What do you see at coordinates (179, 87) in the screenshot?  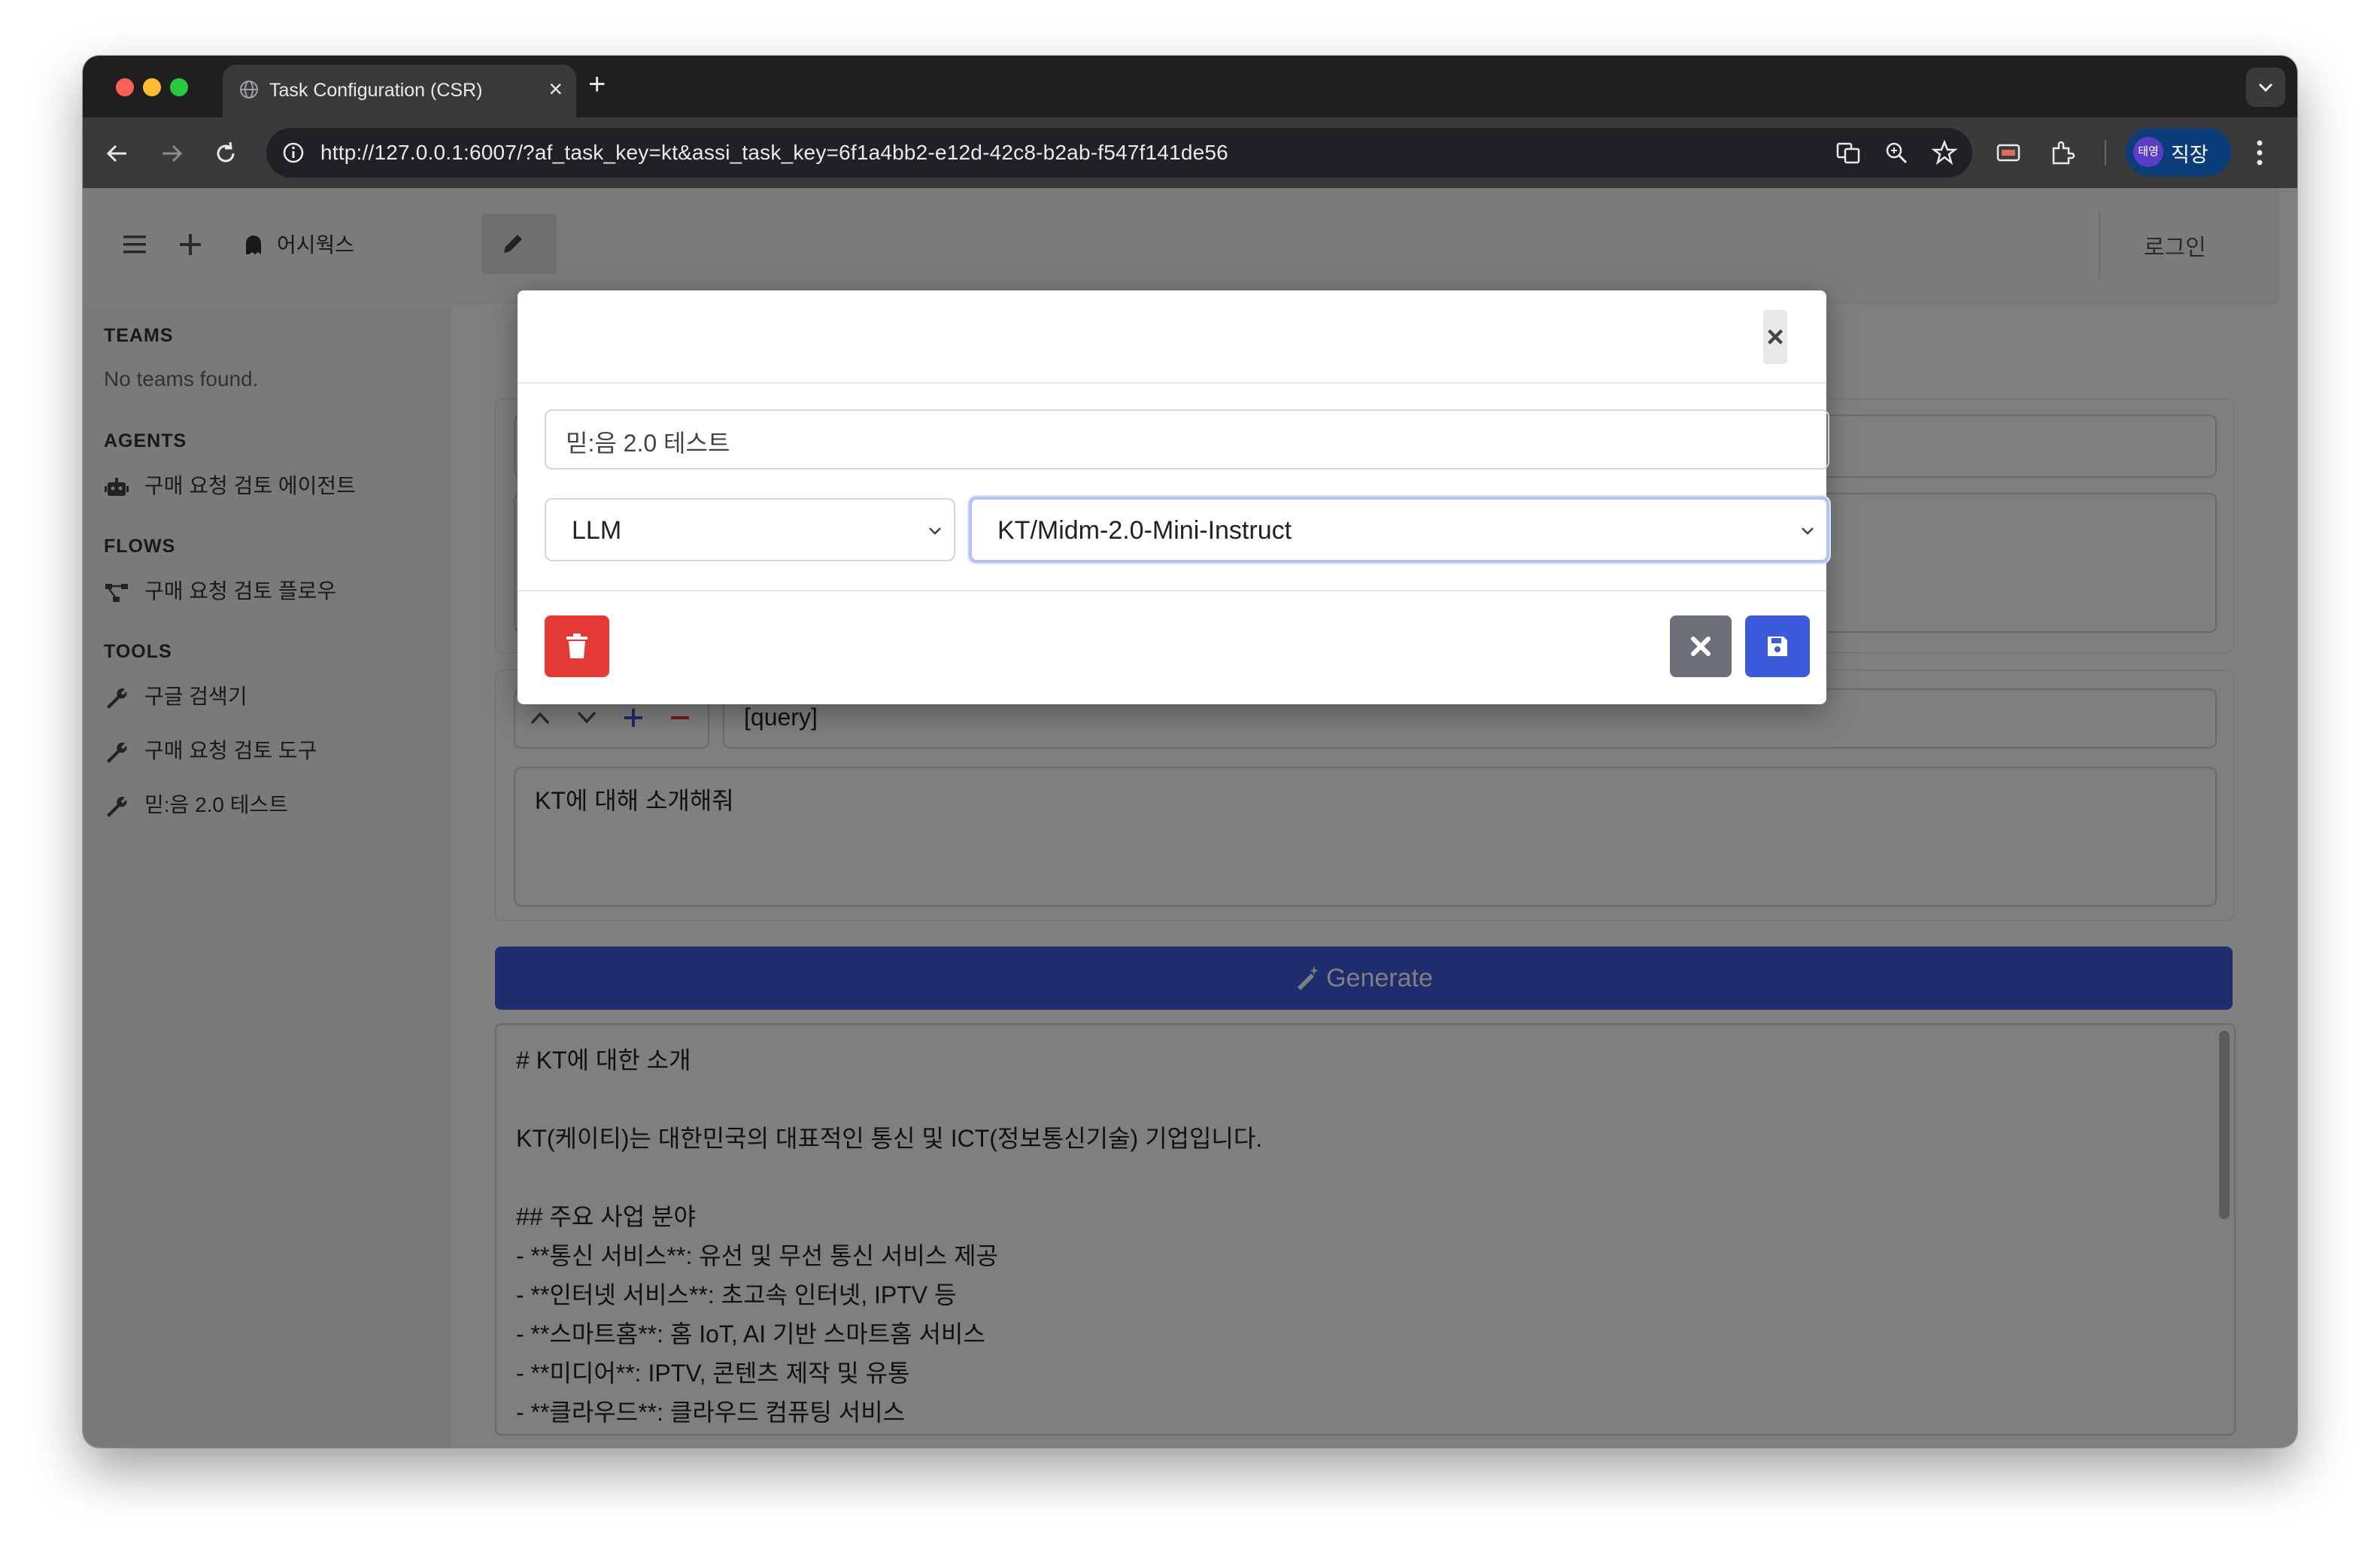 I see `maximize-window-button` at bounding box center [179, 87].